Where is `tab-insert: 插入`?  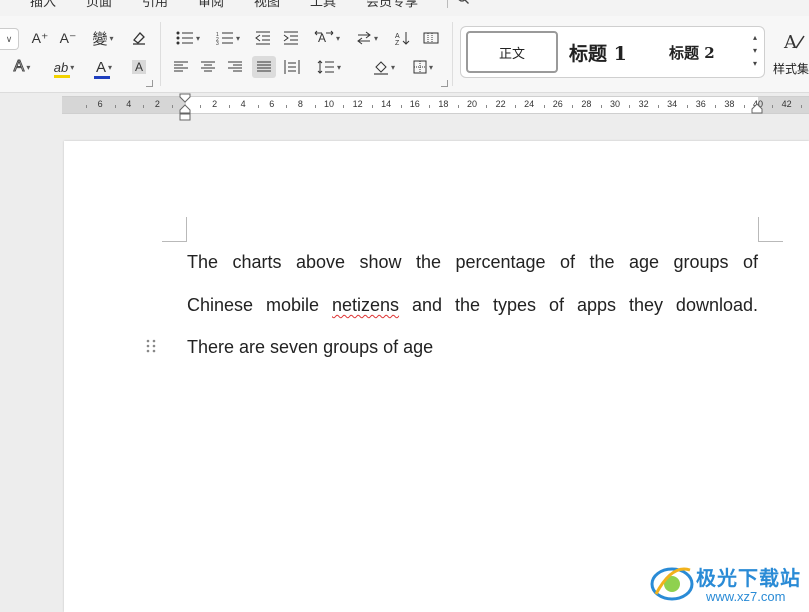 tab-insert: 插入 is located at coordinates (43, 5).